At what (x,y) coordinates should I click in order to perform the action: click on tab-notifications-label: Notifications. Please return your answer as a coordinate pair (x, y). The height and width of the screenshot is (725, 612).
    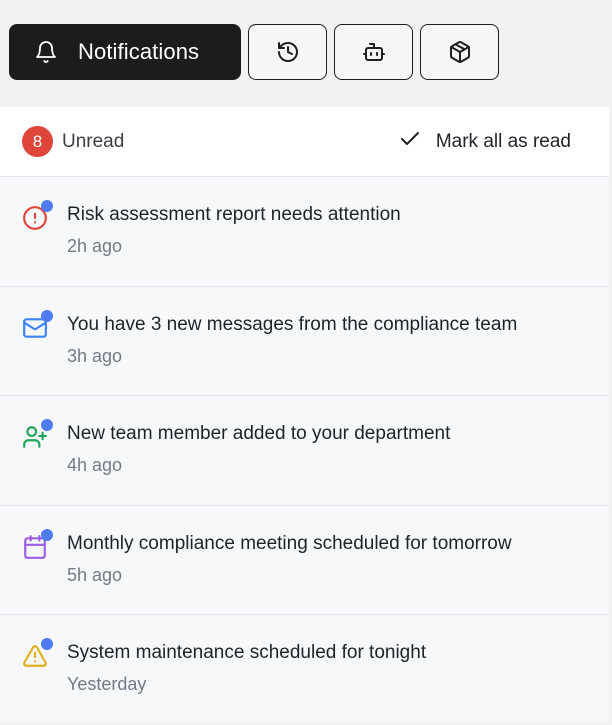
    Looking at the image, I should click on (139, 51).